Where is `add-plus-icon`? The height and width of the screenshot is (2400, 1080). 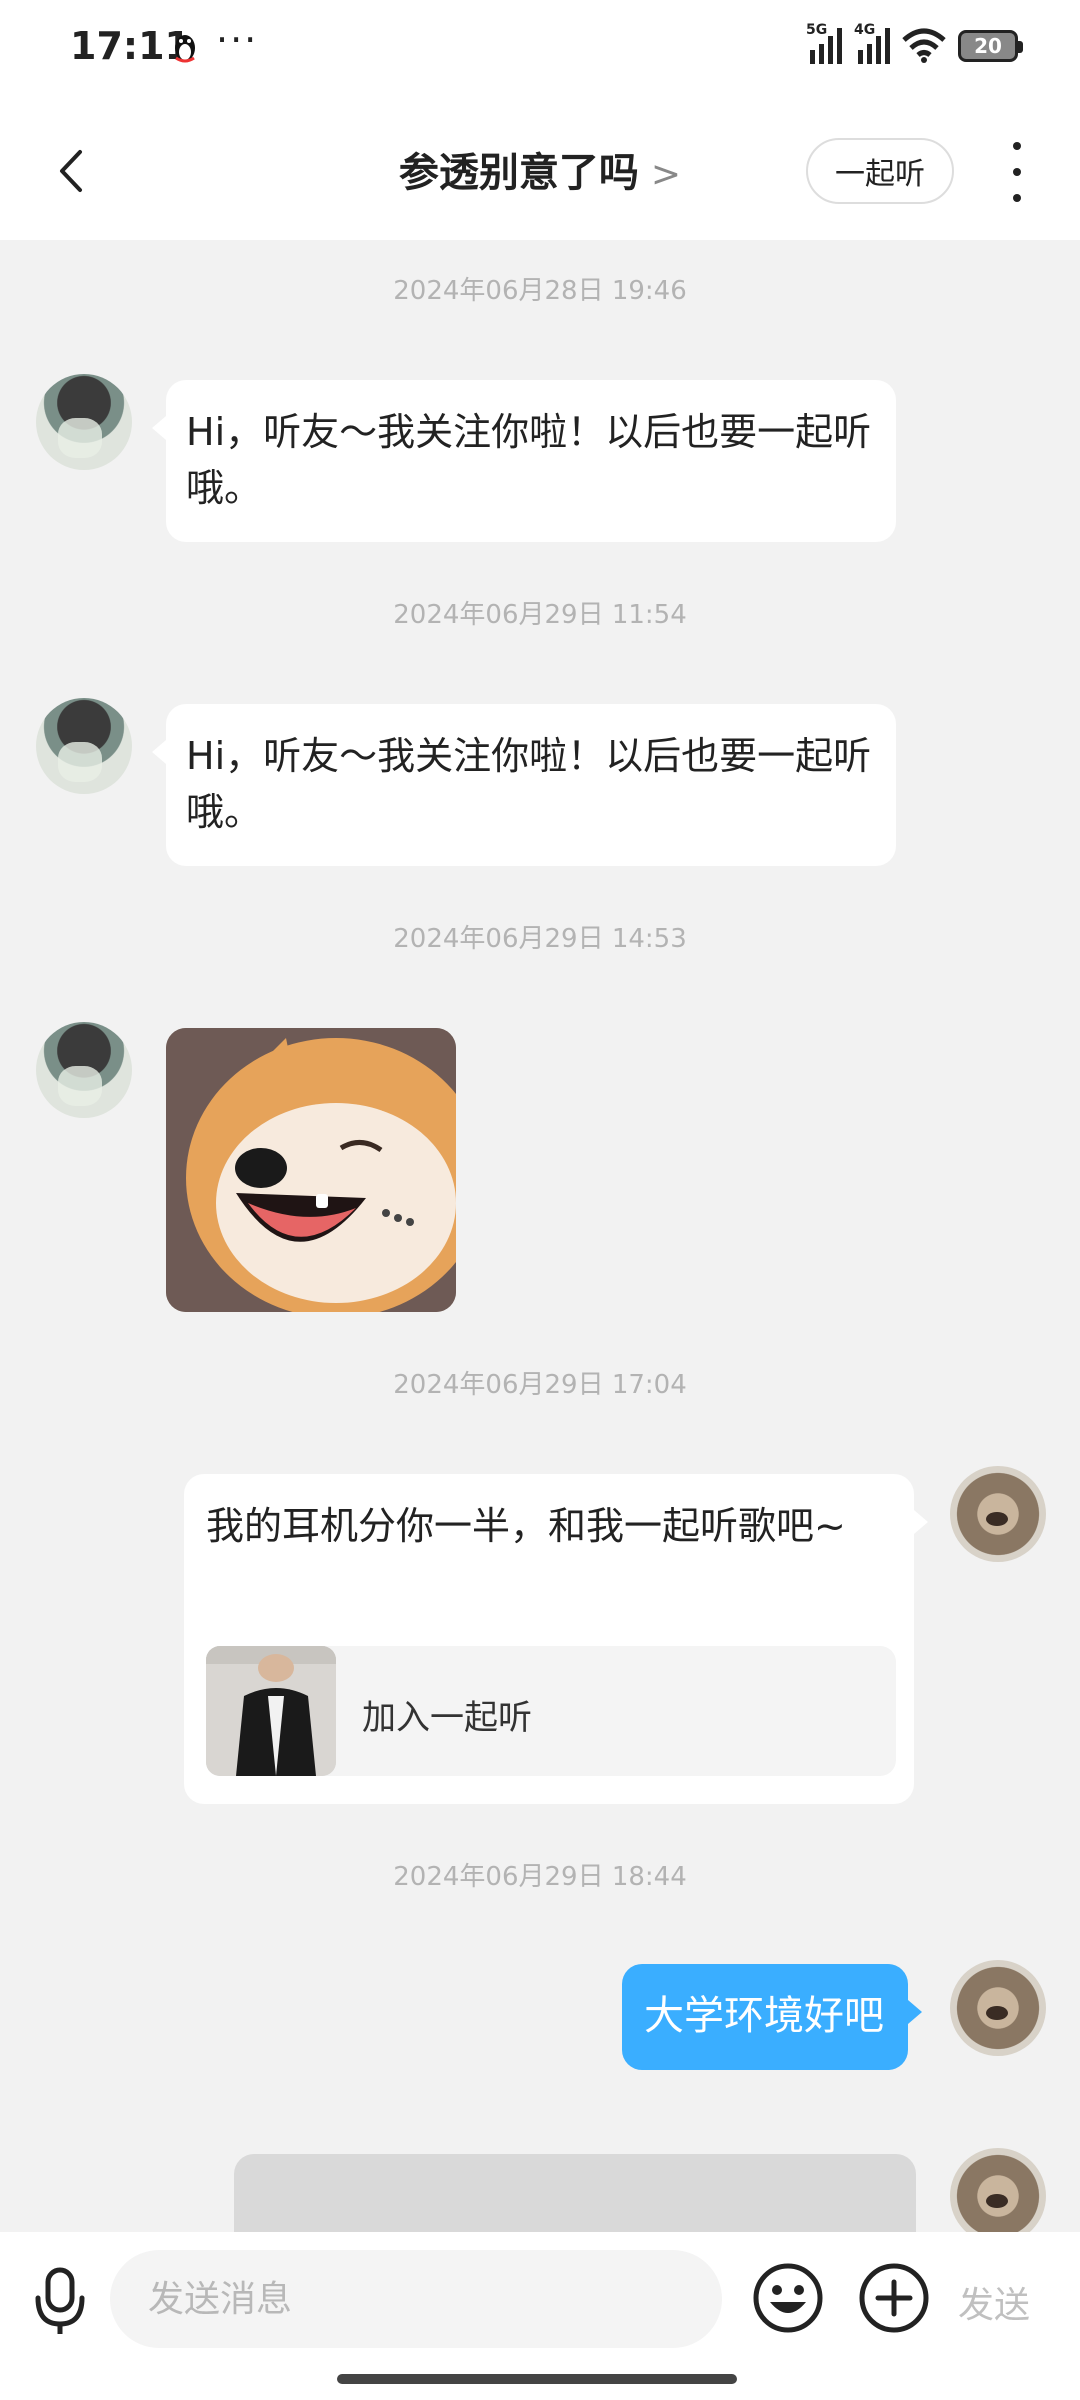 add-plus-icon is located at coordinates (894, 2298).